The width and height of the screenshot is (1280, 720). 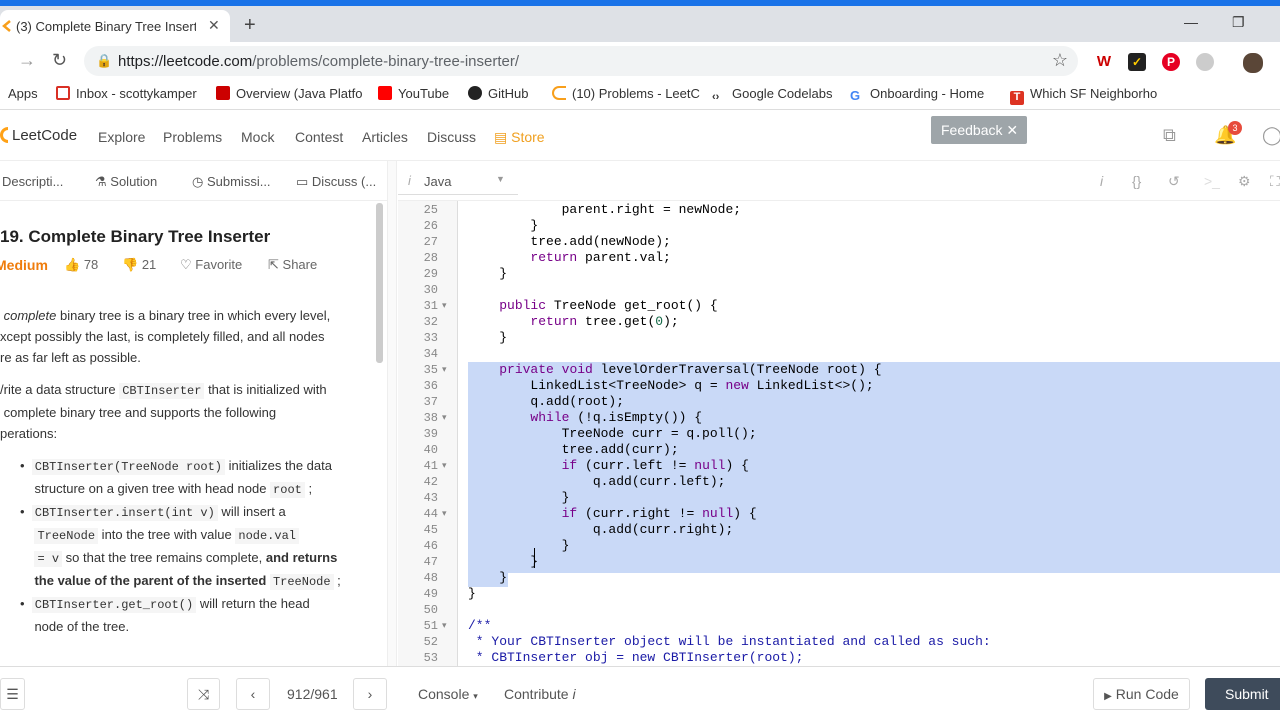 I want to click on fullscreen-icon: ⛶, so click(x=1275, y=181).